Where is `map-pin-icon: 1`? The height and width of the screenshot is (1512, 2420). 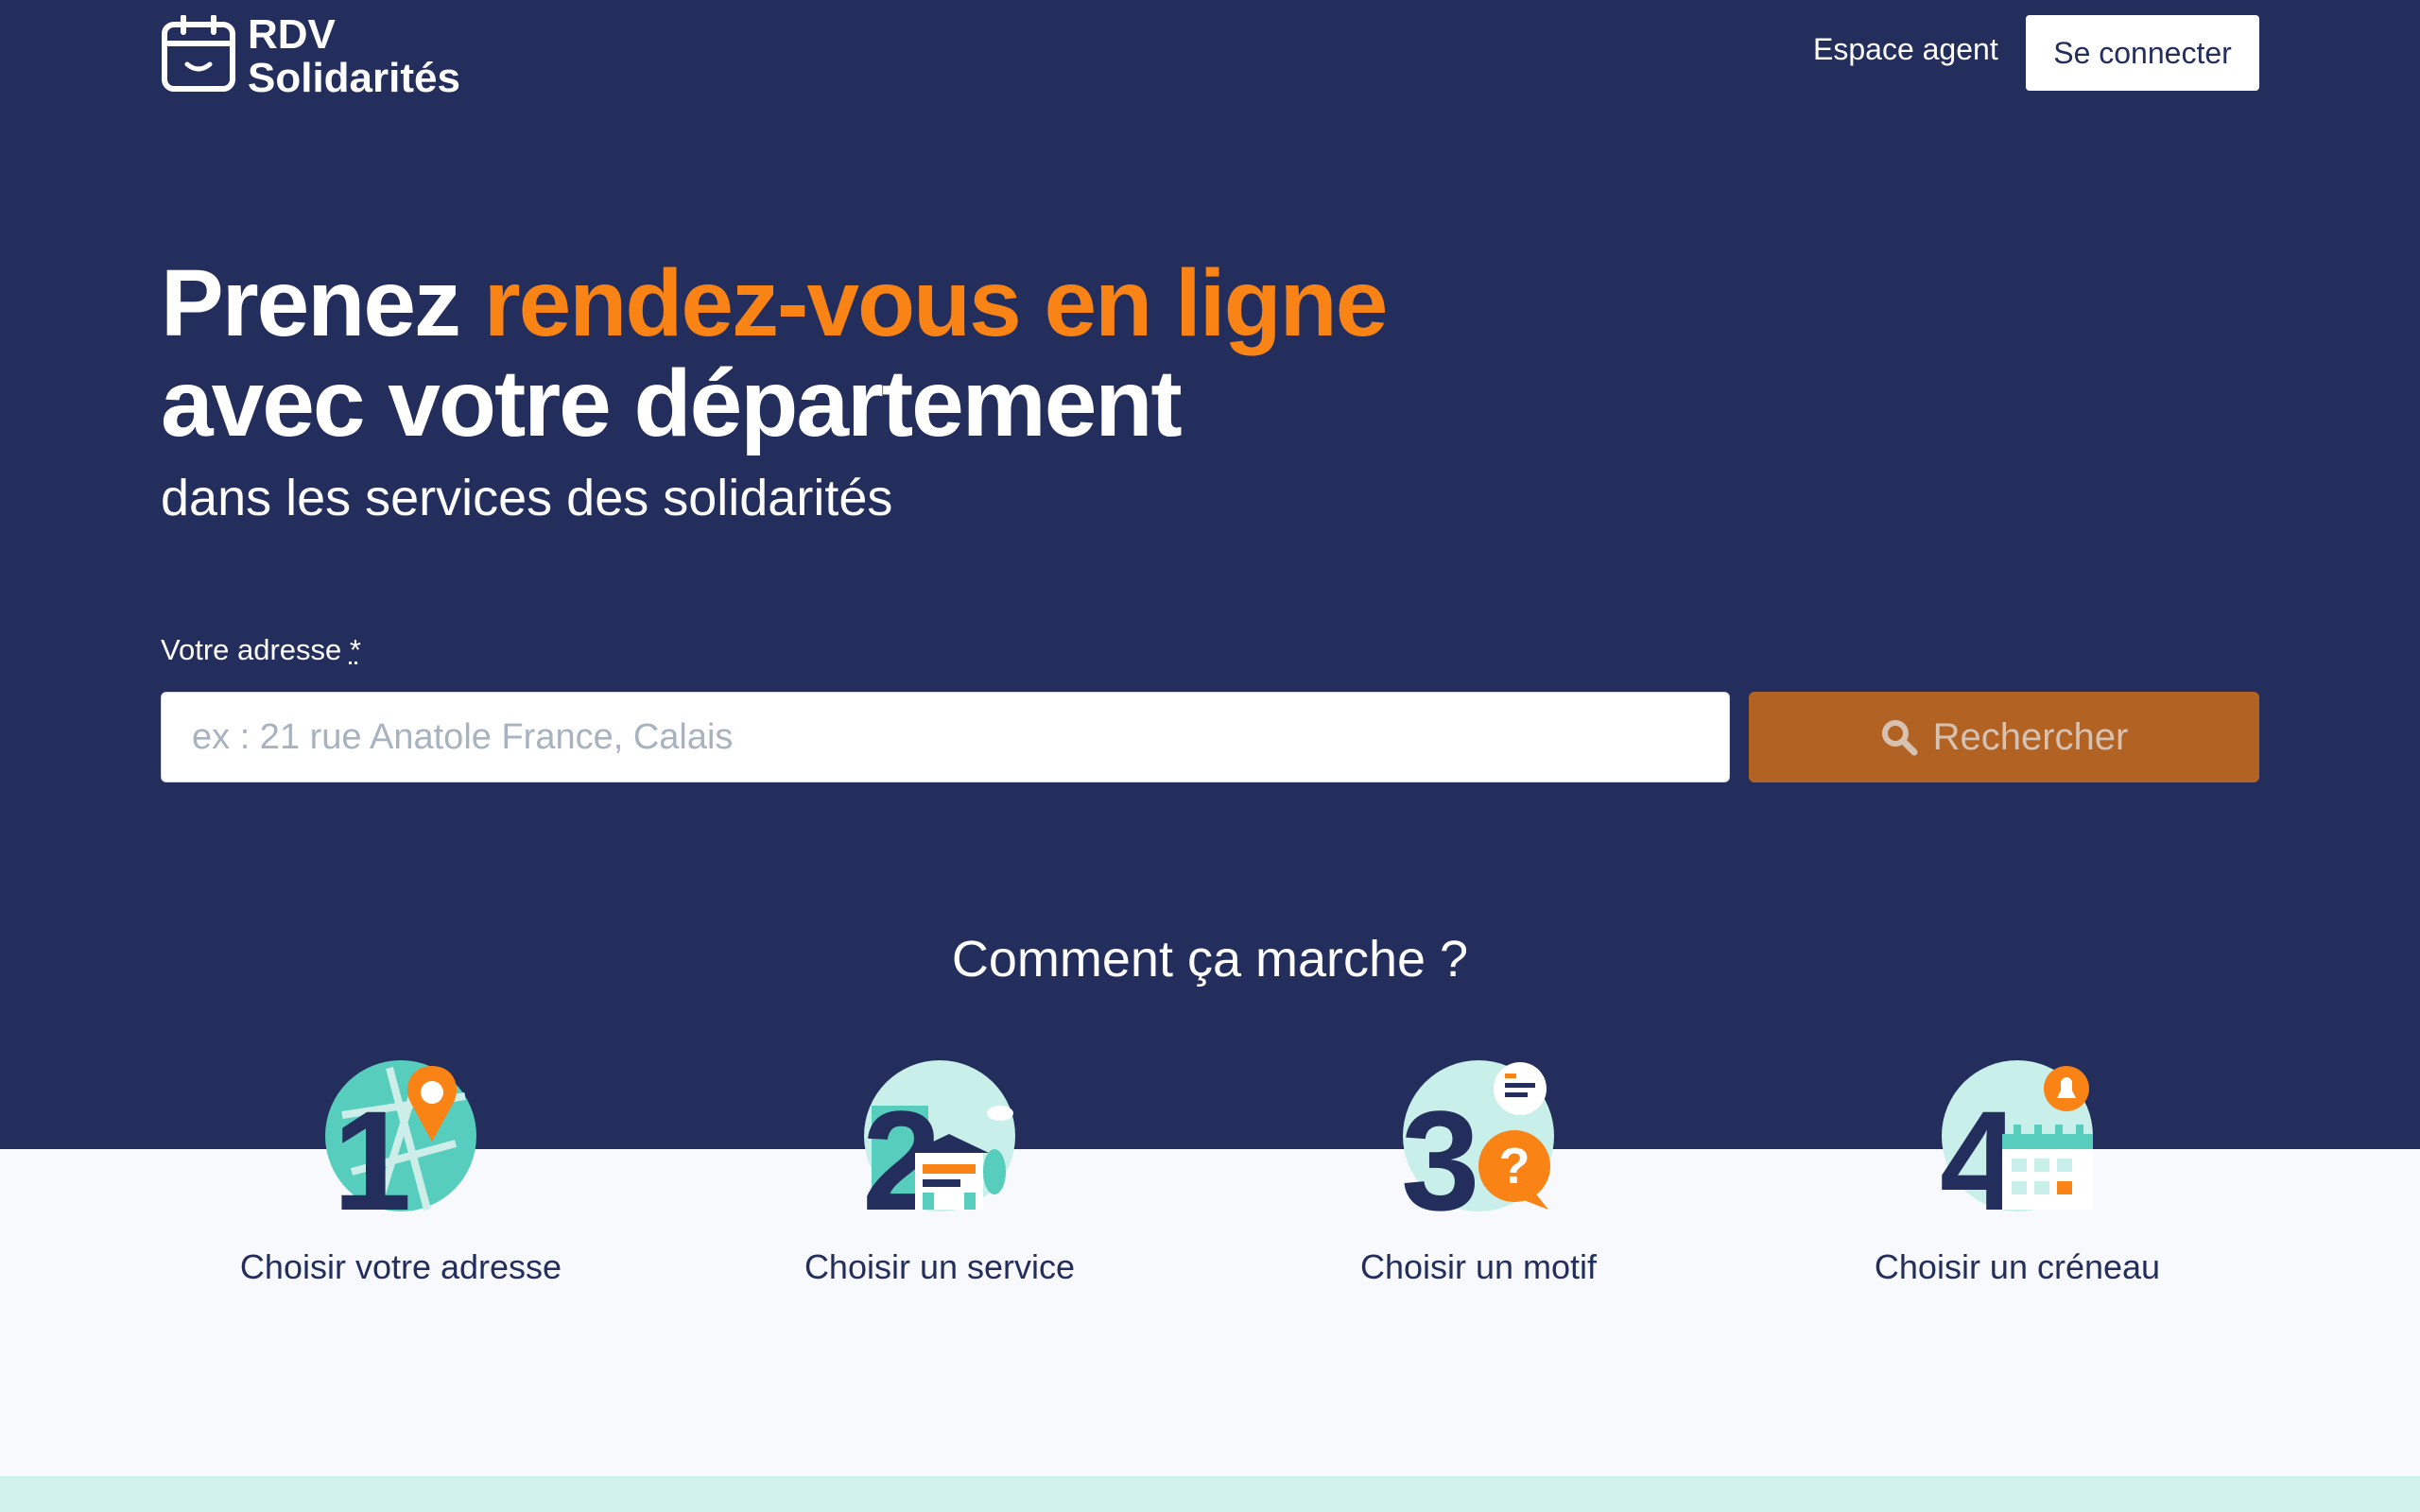
map-pin-icon: 1 is located at coordinates (400, 1136).